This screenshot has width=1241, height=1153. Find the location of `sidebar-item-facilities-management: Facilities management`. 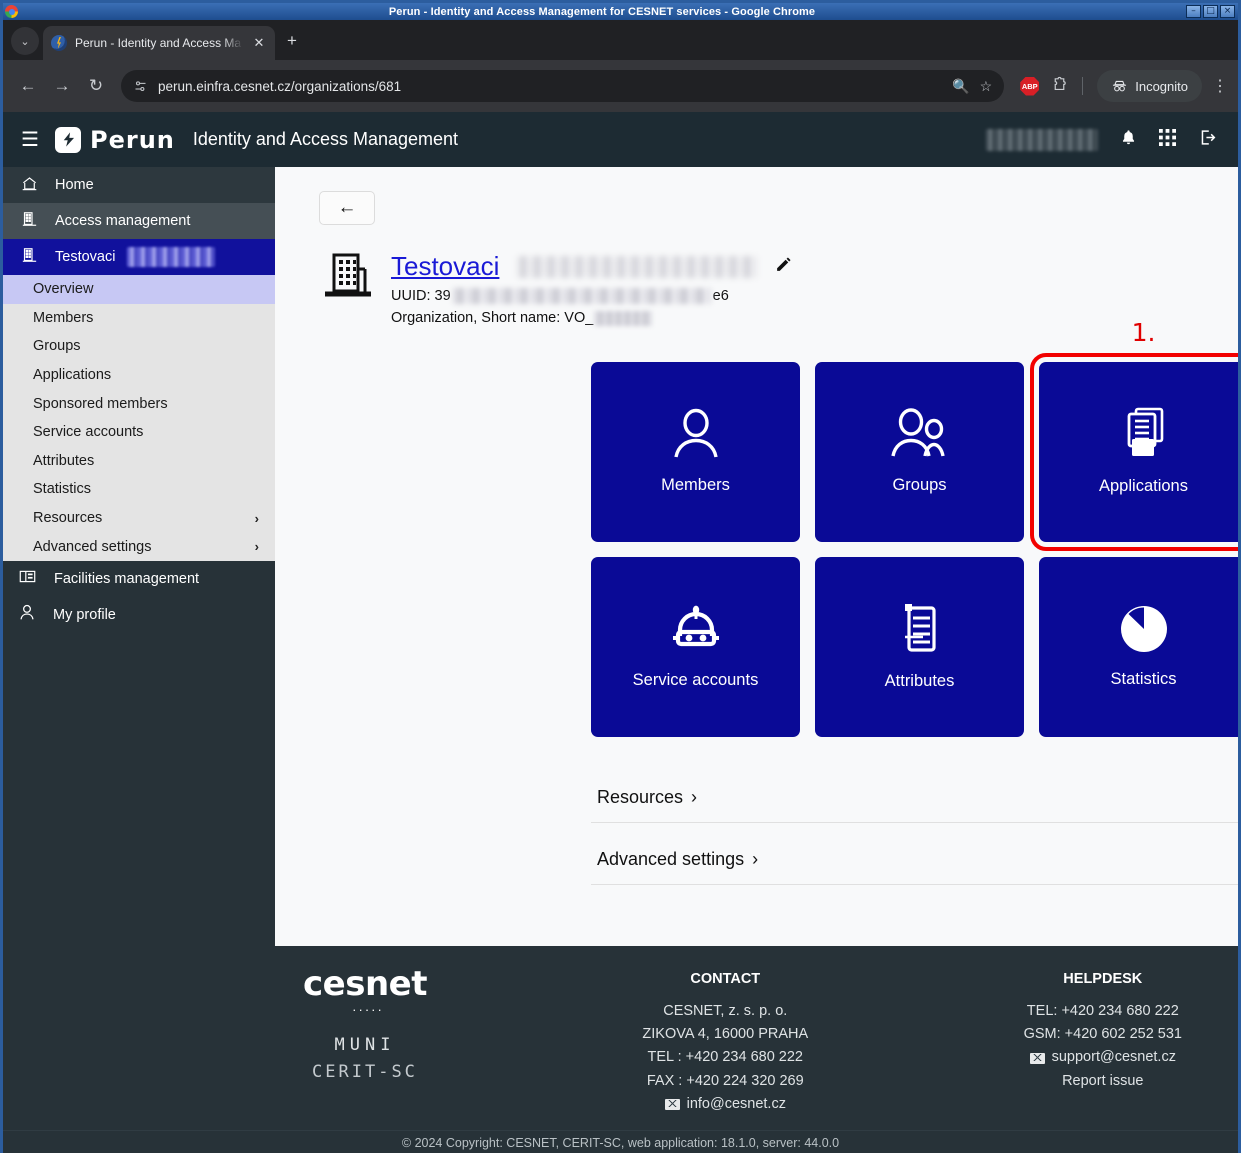

sidebar-item-facilities-management: Facilities management is located at coordinates (139, 579).